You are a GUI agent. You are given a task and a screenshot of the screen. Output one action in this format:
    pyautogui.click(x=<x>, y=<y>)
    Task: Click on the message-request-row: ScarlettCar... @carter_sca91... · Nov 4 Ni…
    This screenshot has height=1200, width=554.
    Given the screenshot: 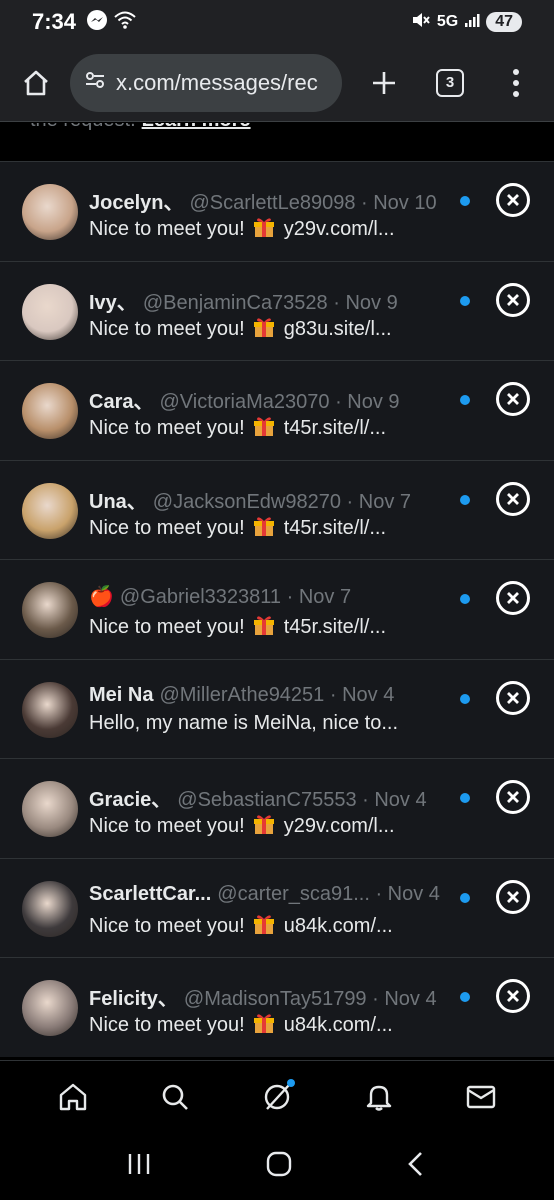 What is the action you would take?
    pyautogui.click(x=277, y=907)
    